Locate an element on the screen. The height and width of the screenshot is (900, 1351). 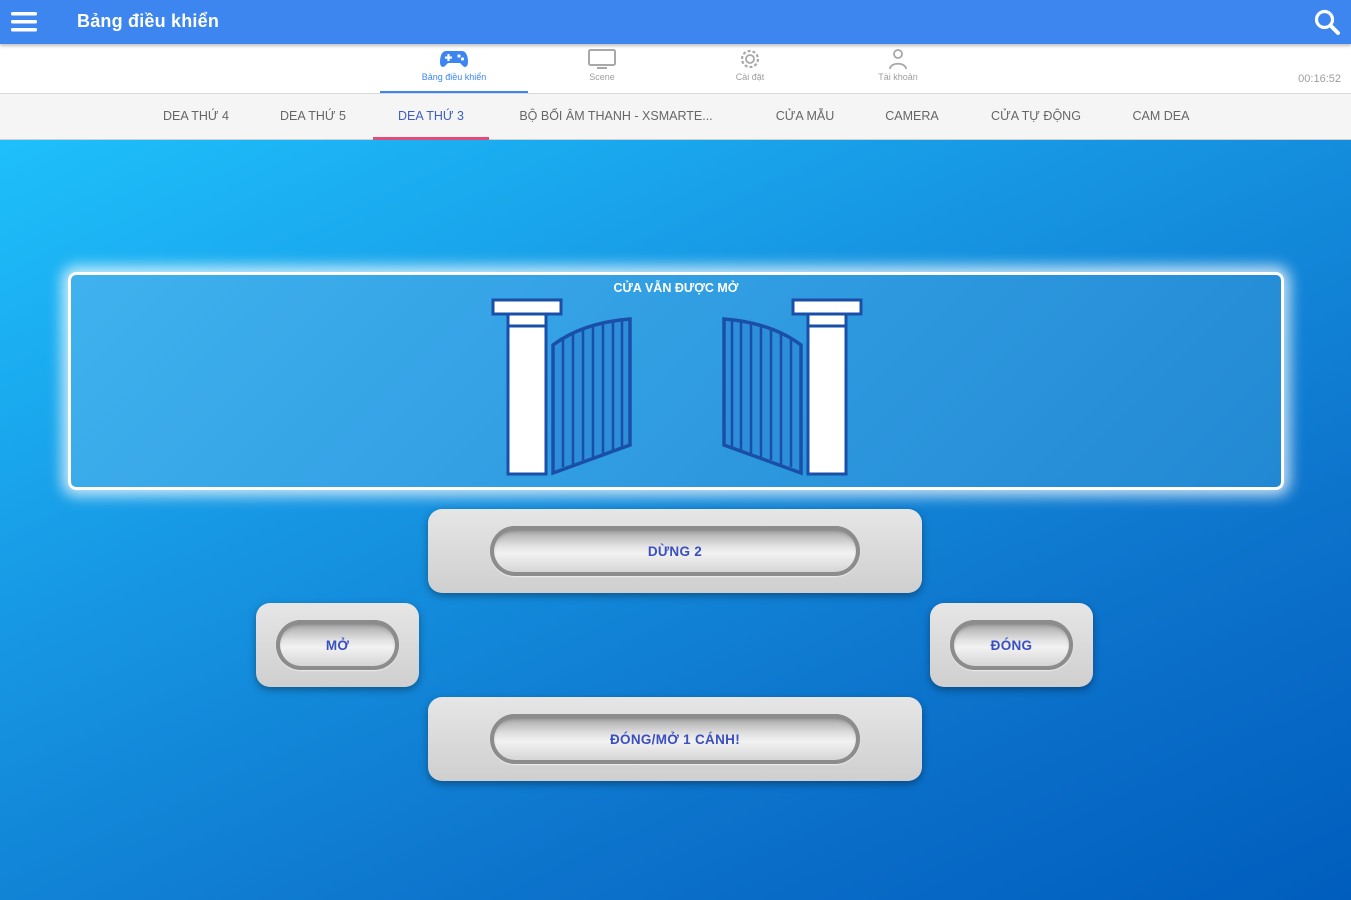
tab-account: Tài khoản is located at coordinates (898, 68).